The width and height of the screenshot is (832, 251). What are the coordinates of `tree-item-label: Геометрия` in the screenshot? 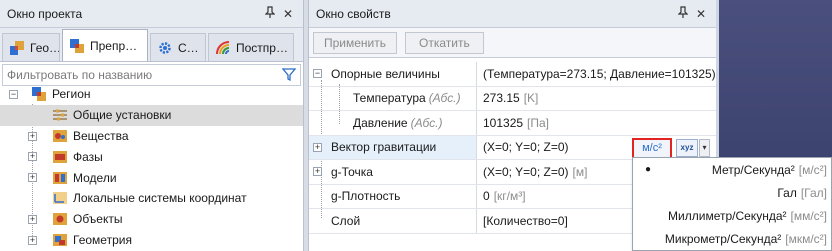 It's located at (102, 239).